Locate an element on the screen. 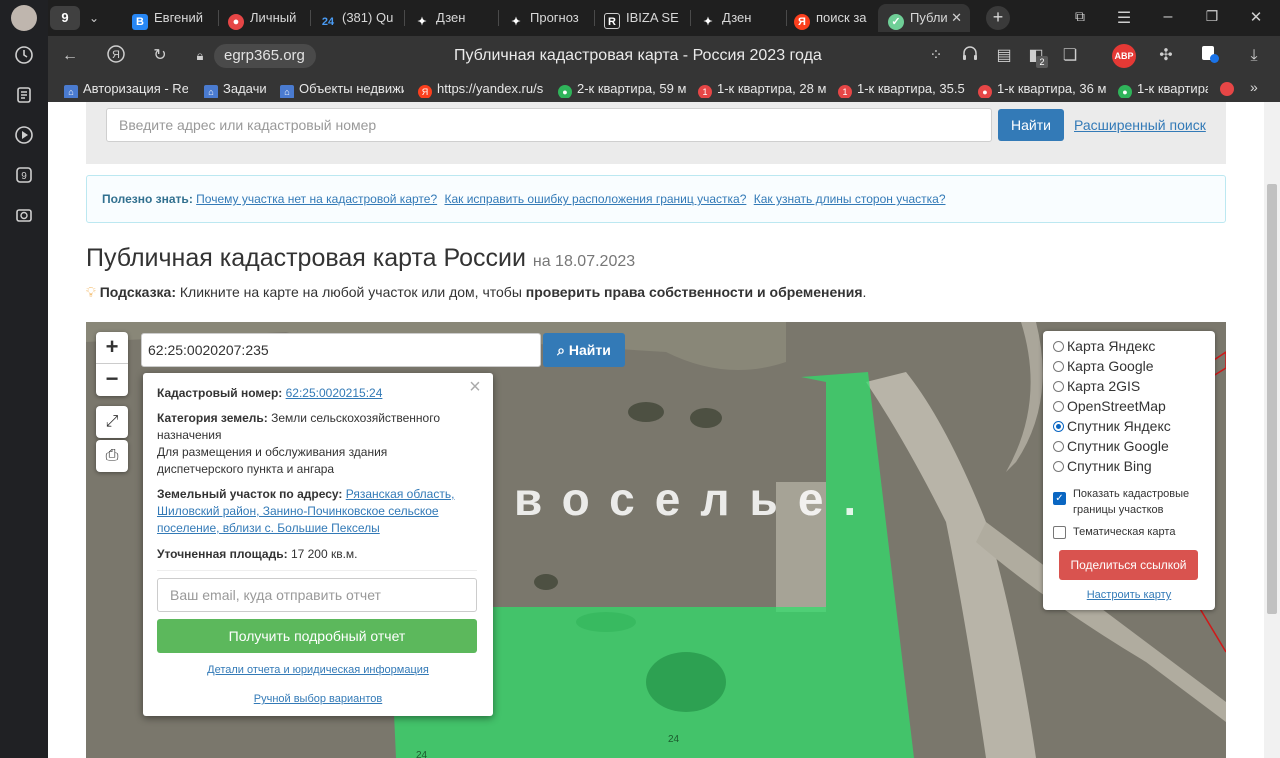 The height and width of the screenshot is (758, 1280). layer-option-yandex-satellite: Спутник Яндекс is located at coordinates (1112, 426).